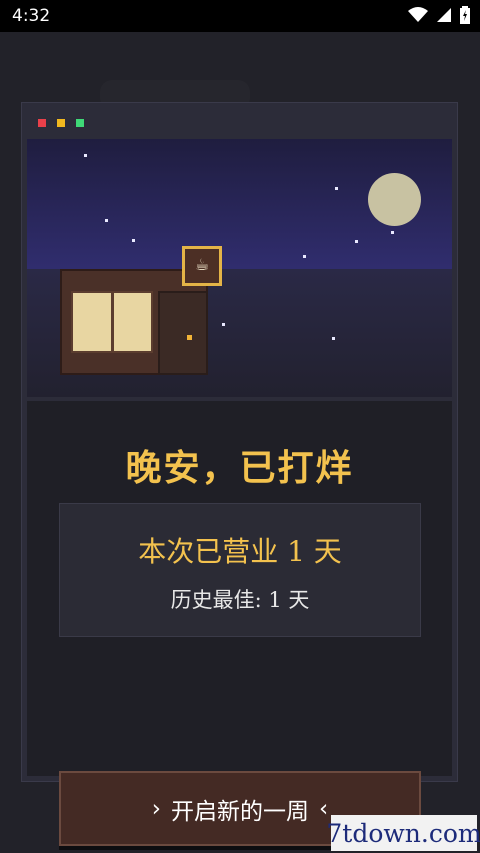 The width and height of the screenshot is (480, 853). Describe the element at coordinates (240, 811) in the screenshot. I see `start-new-week-label: 开启新的一周` at that location.